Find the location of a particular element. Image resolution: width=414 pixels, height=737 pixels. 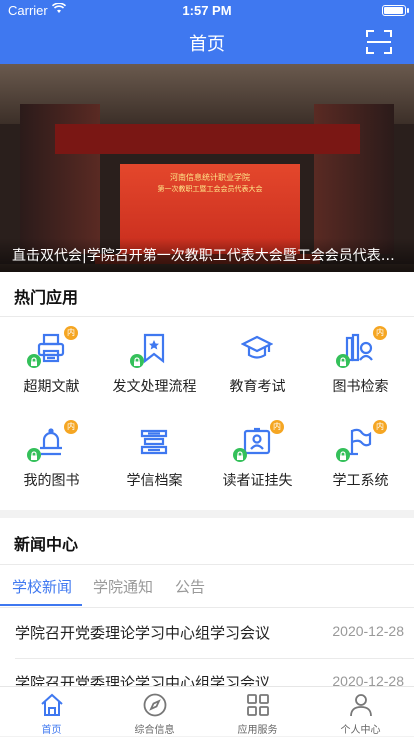

app-item: 内 学工系统 is located at coordinates (360, 463).